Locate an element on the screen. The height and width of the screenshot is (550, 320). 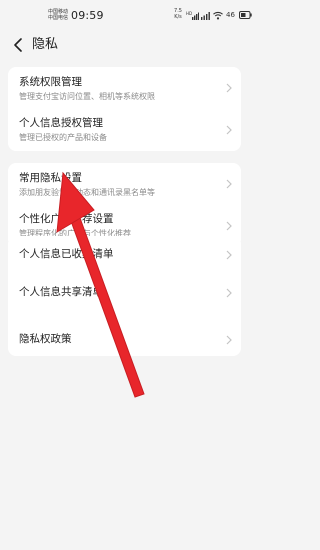
list-item-title: 系统权限管理 is located at coordinates (50, 82).